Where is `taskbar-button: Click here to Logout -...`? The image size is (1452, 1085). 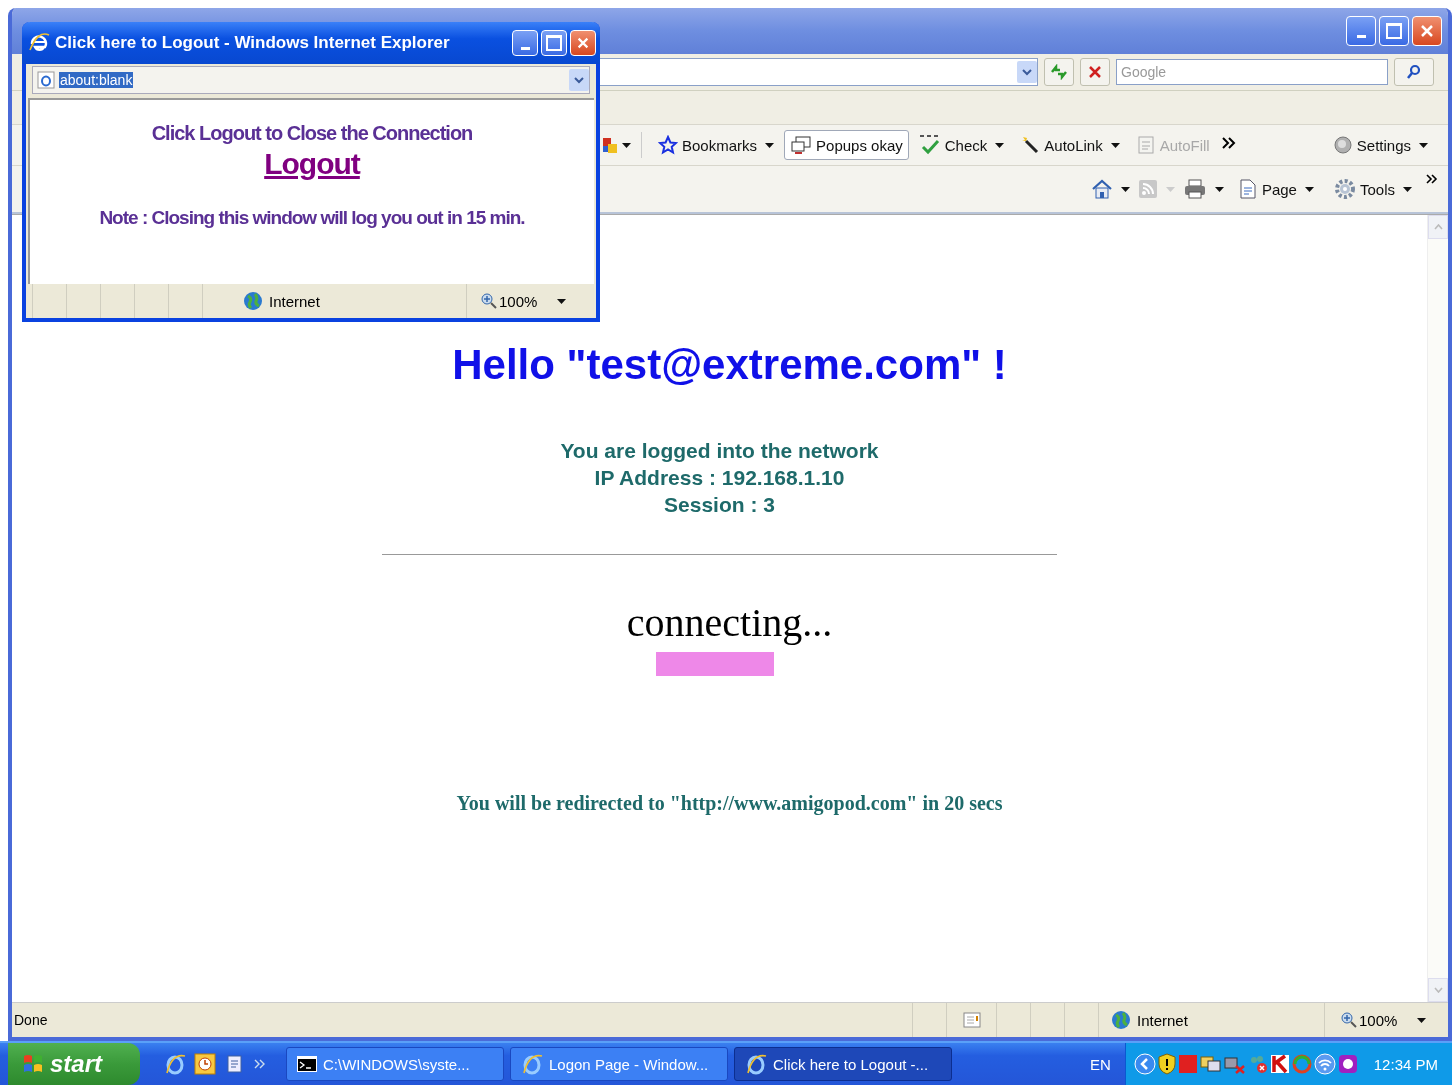
taskbar-button: Click here to Logout -... is located at coordinates (843, 1064).